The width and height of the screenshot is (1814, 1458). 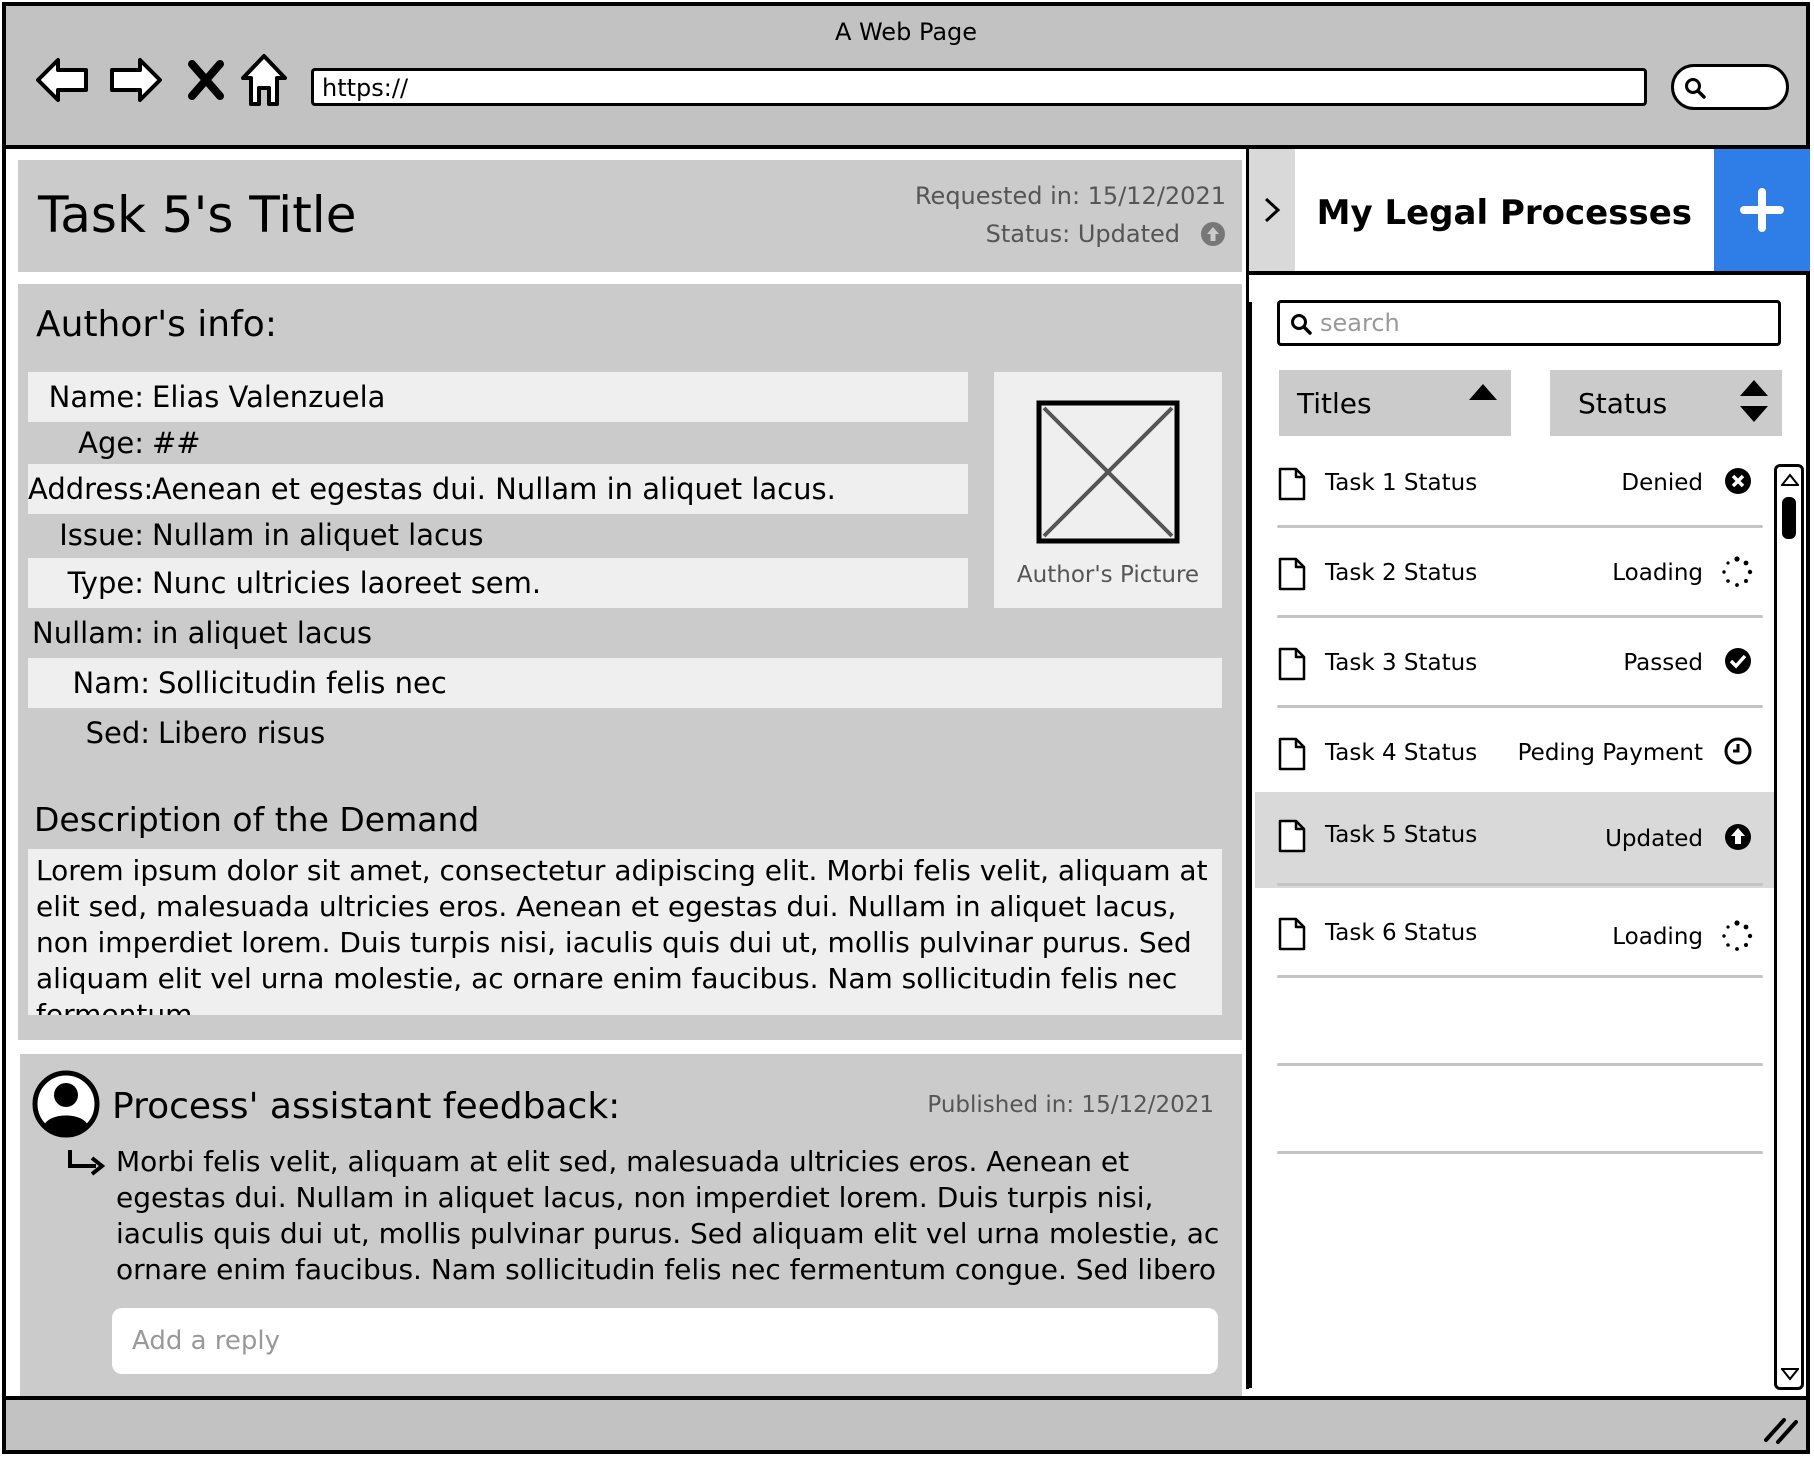 I want to click on close-icon, so click(x=206, y=80).